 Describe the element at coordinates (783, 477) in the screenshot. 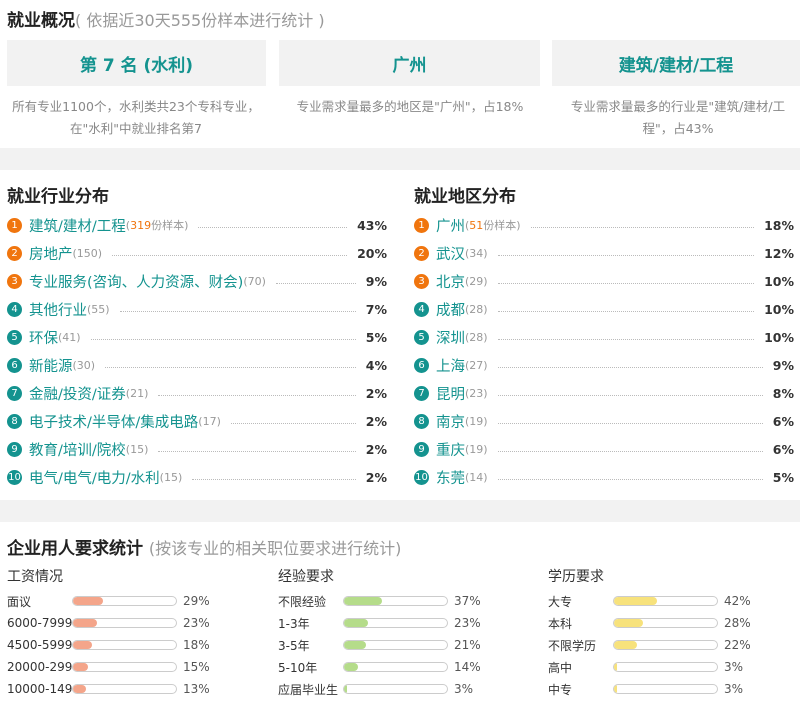

I see `region-percent: 5%` at that location.